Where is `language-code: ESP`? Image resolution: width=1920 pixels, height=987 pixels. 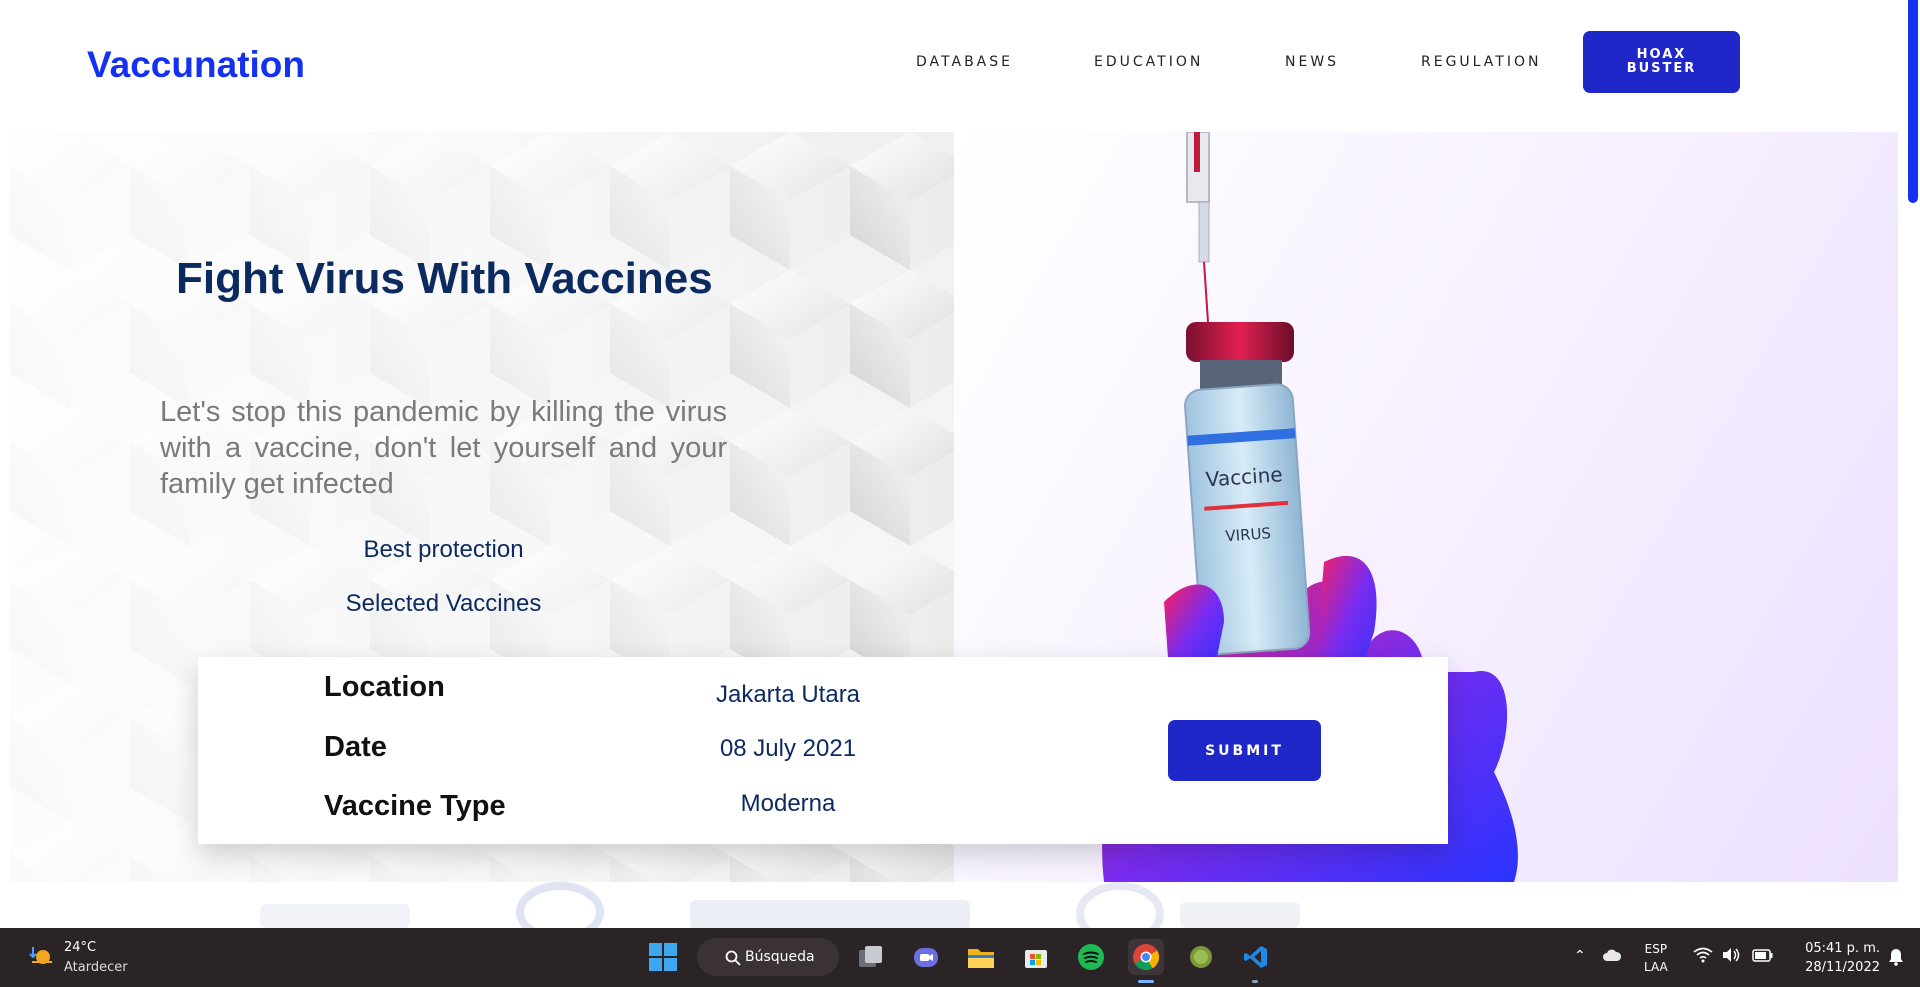 language-code: ESP is located at coordinates (1656, 949).